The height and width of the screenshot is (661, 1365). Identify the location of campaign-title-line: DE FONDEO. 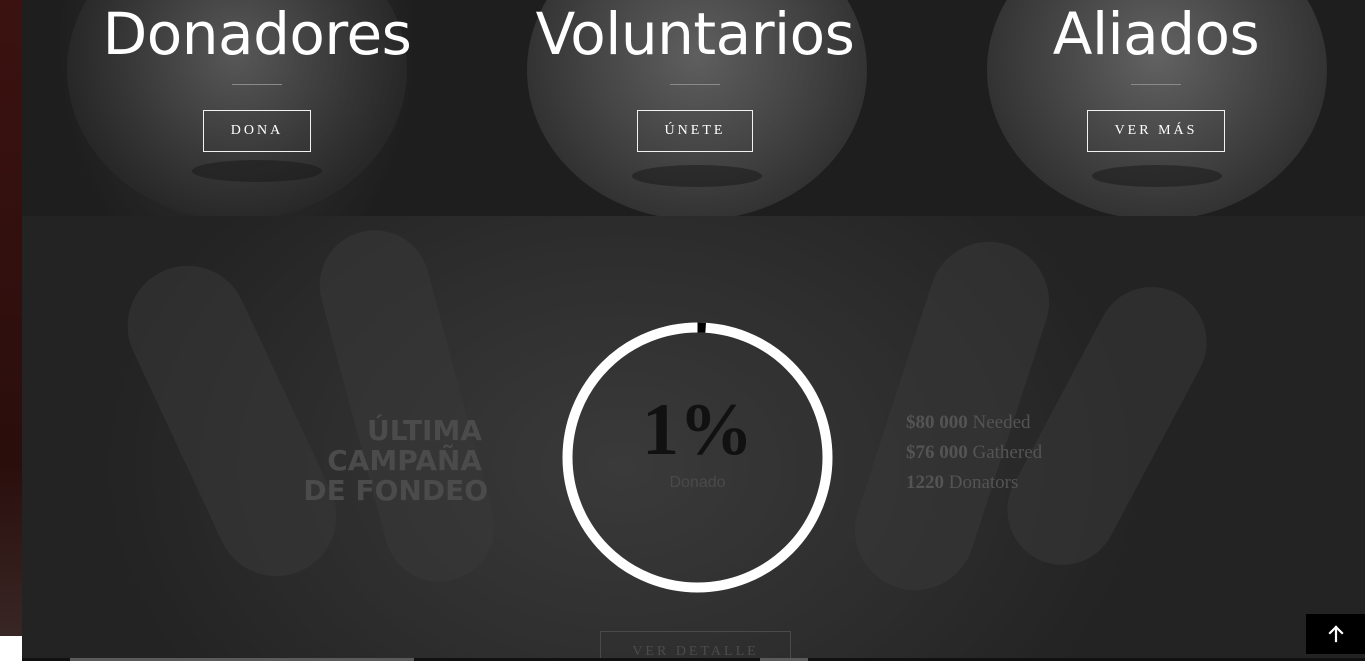
(395, 490).